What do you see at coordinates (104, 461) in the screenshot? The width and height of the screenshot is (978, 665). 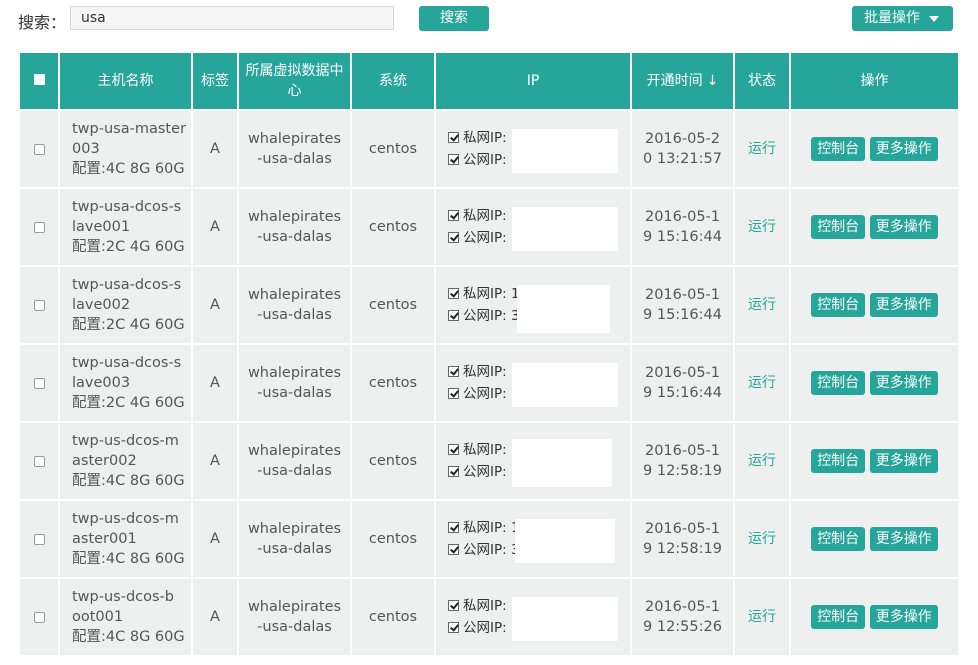 I see `host-name-line-2: aster002` at bounding box center [104, 461].